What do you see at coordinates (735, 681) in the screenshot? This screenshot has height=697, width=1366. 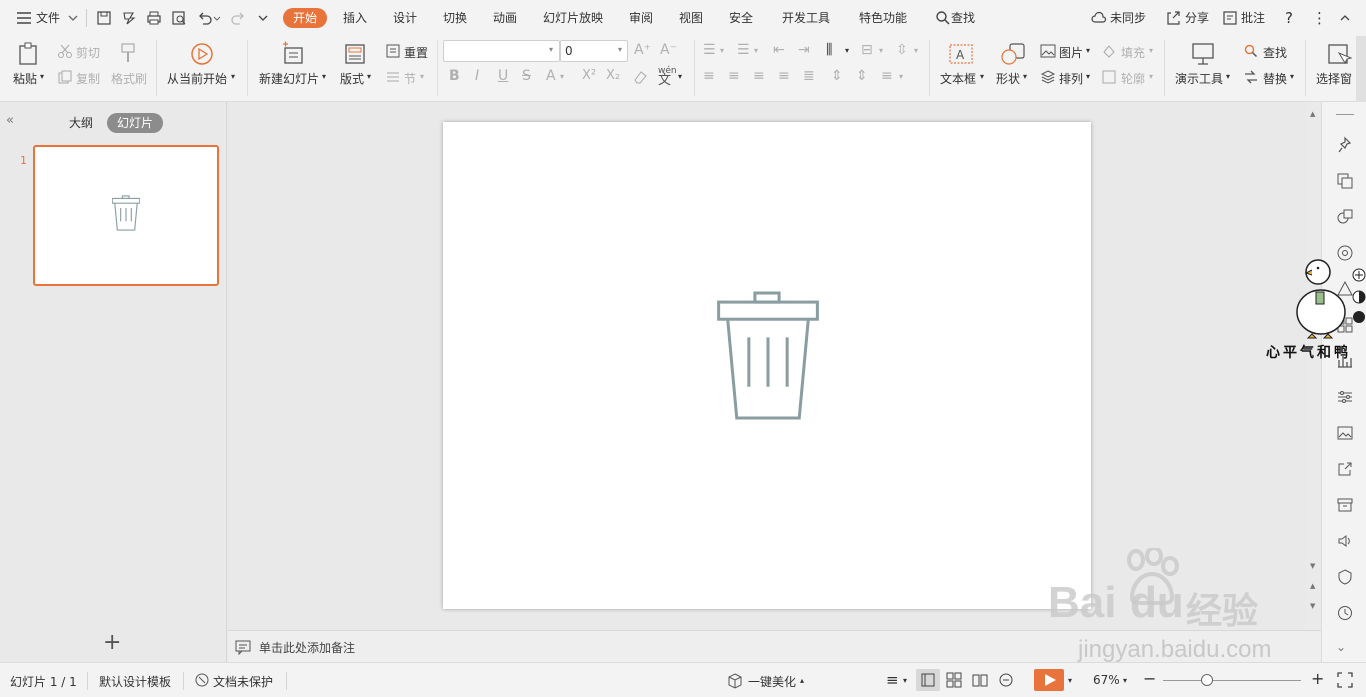 I see `beautify-icon` at bounding box center [735, 681].